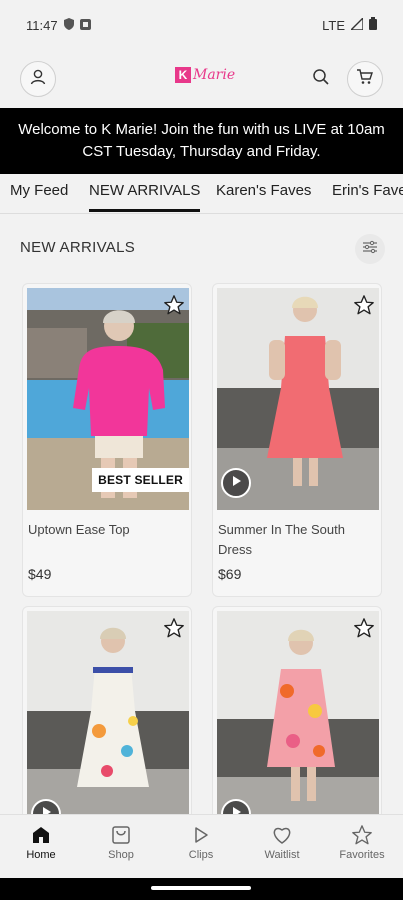 The width and height of the screenshot is (403, 900). I want to click on product-card: Summer In The South Dress $69, so click(297, 440).